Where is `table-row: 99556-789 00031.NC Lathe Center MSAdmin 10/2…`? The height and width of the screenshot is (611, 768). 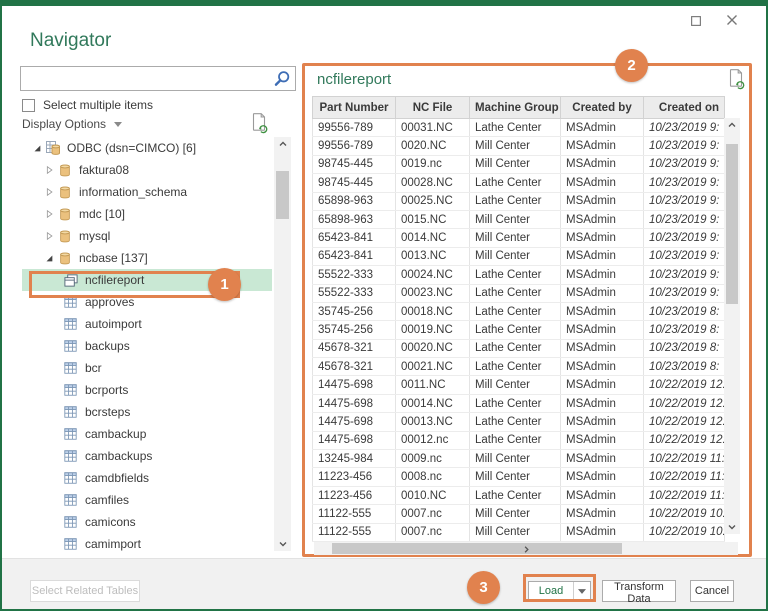 table-row: 99556-789 00031.NC Lathe Center MSAdmin 10/2… is located at coordinates (518, 128).